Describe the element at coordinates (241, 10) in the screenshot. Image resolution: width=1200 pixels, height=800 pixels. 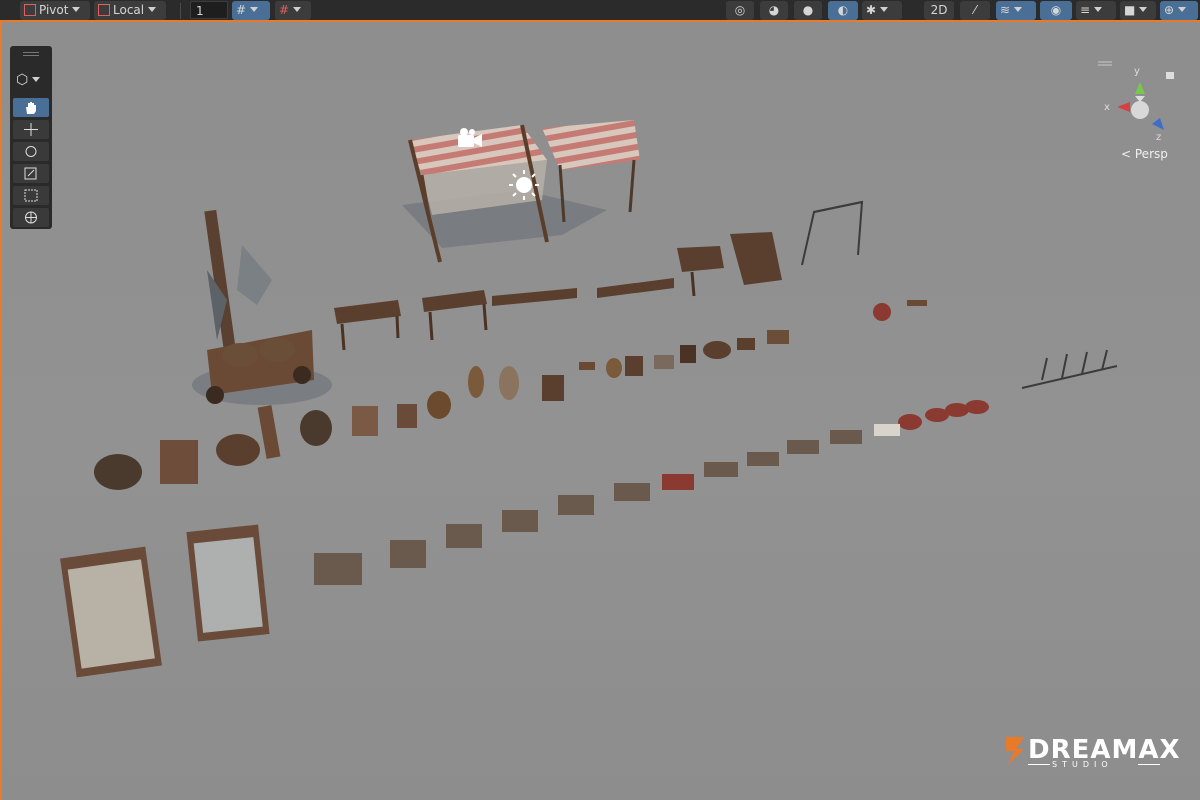
I see `grid-snap-icon: #` at that location.